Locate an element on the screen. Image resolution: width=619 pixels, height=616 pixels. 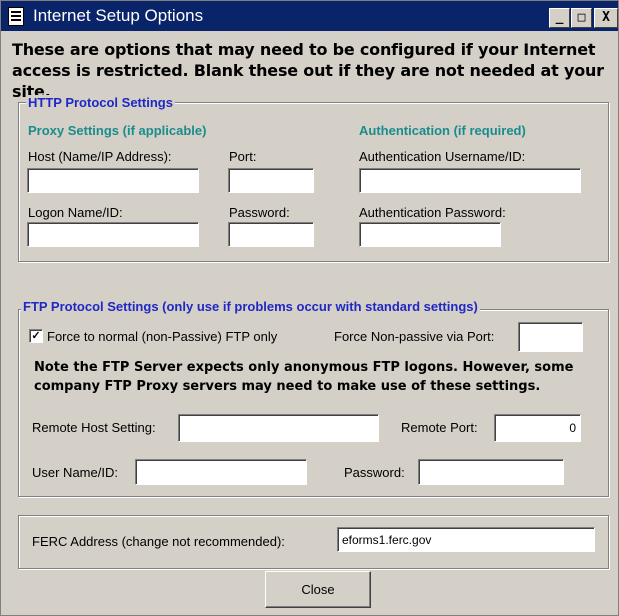
ftp-password-input is located at coordinates (491, 472).